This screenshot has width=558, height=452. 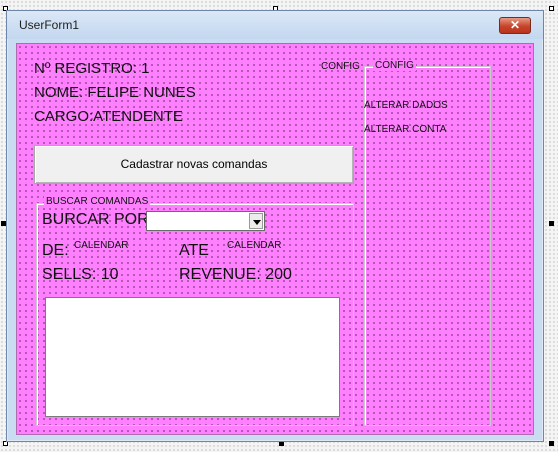 What do you see at coordinates (205, 221) in the screenshot?
I see `burcar-por-combobox` at bounding box center [205, 221].